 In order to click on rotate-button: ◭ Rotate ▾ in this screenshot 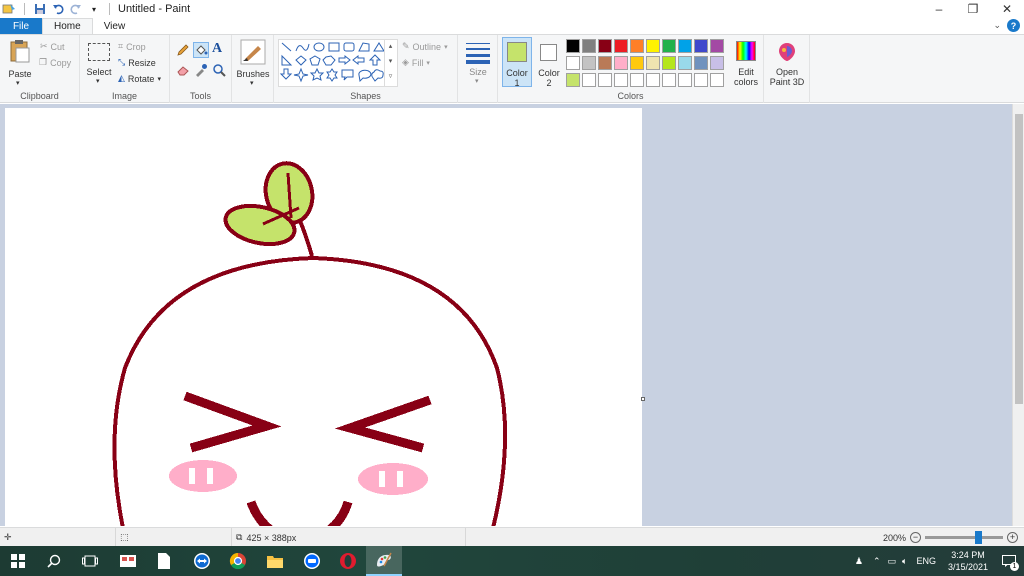, I will do `click(139, 78)`.